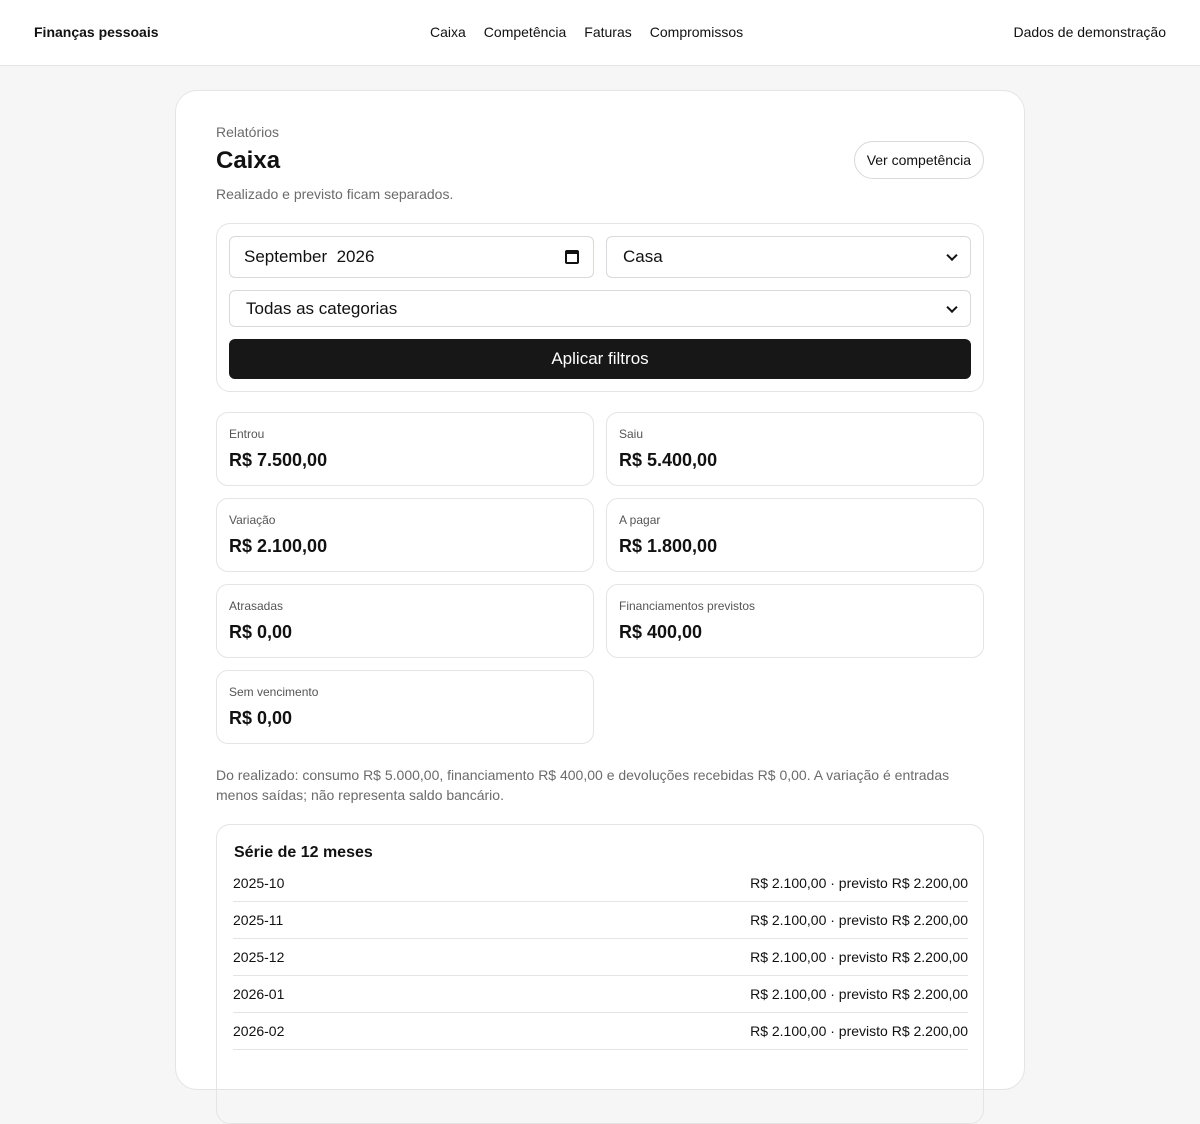  Describe the element at coordinates (303, 852) in the screenshot. I see `series-title: Série de 12 meses` at that location.